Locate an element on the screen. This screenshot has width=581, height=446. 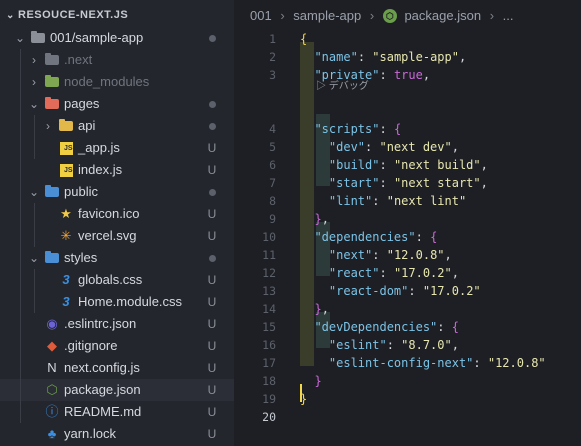
tree-item-yarn-lock: ♣ yarn.lock U is located at coordinates (117, 434).